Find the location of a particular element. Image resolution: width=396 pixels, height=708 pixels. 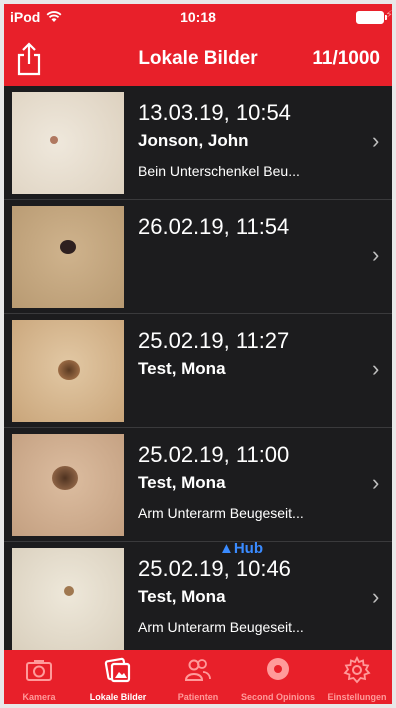

row-date: 25.02.19, 10:46 is located at coordinates (214, 568).